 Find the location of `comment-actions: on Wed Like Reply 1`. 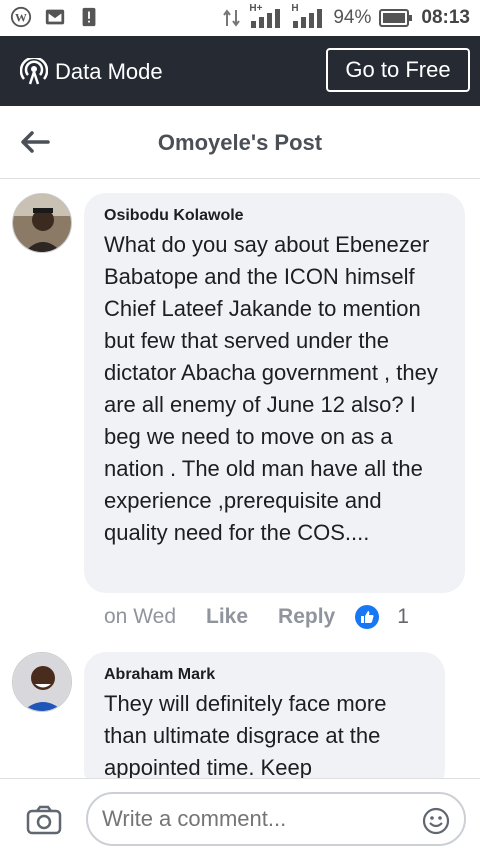

comment-actions: on Wed Like Reply 1 is located at coordinates (256, 617).